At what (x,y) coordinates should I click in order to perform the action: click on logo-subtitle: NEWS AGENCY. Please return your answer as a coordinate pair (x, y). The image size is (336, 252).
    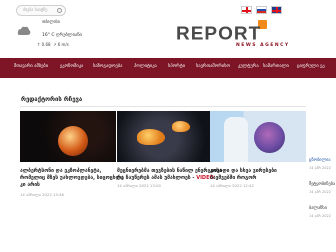
    Looking at the image, I should click on (263, 45).